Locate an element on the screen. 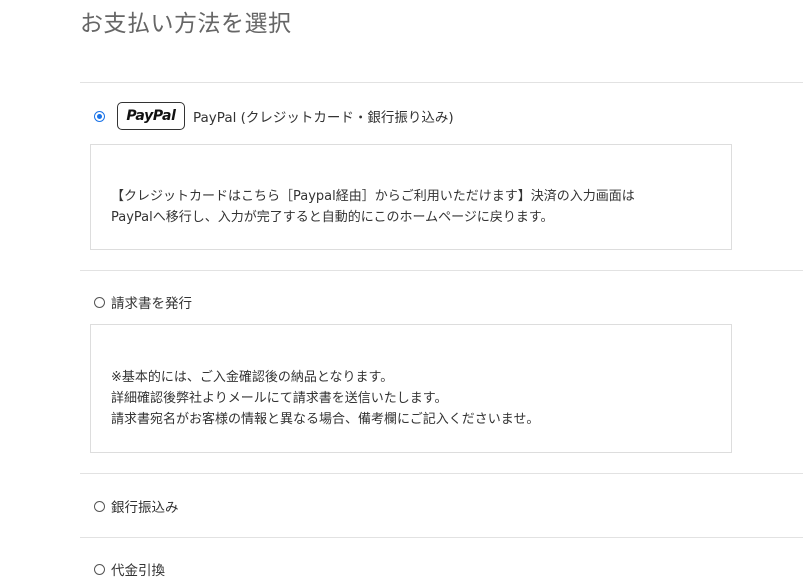 The width and height of the screenshot is (803, 585). payment-option-cash-on-delivery: 代金引換 is located at coordinates (129, 569).